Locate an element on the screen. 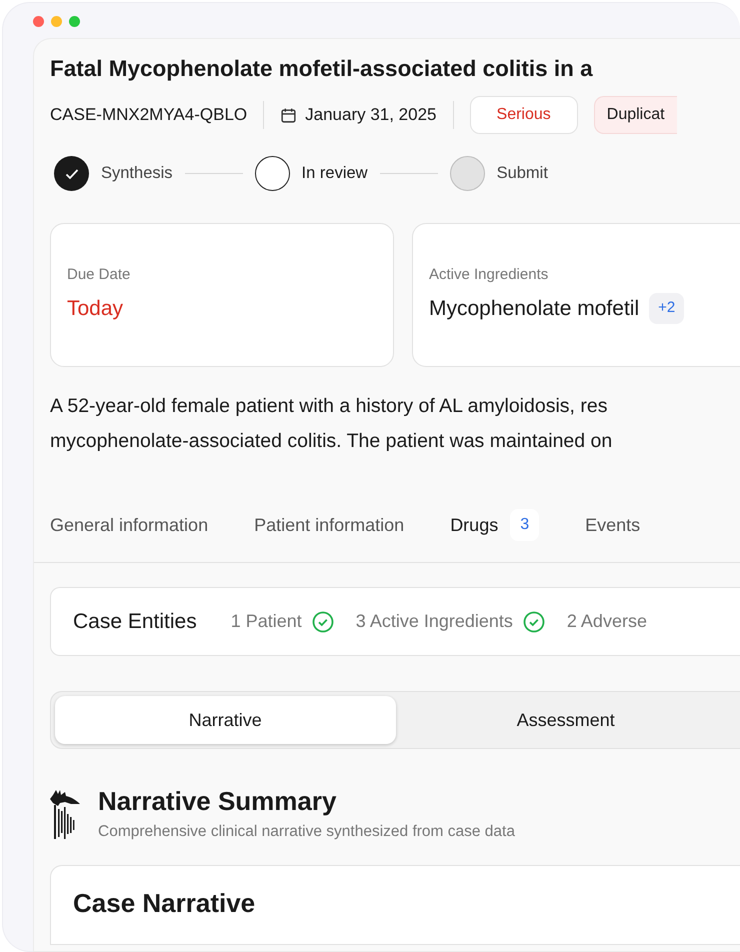  section-tab: Drugs 3 is located at coordinates (495, 525).